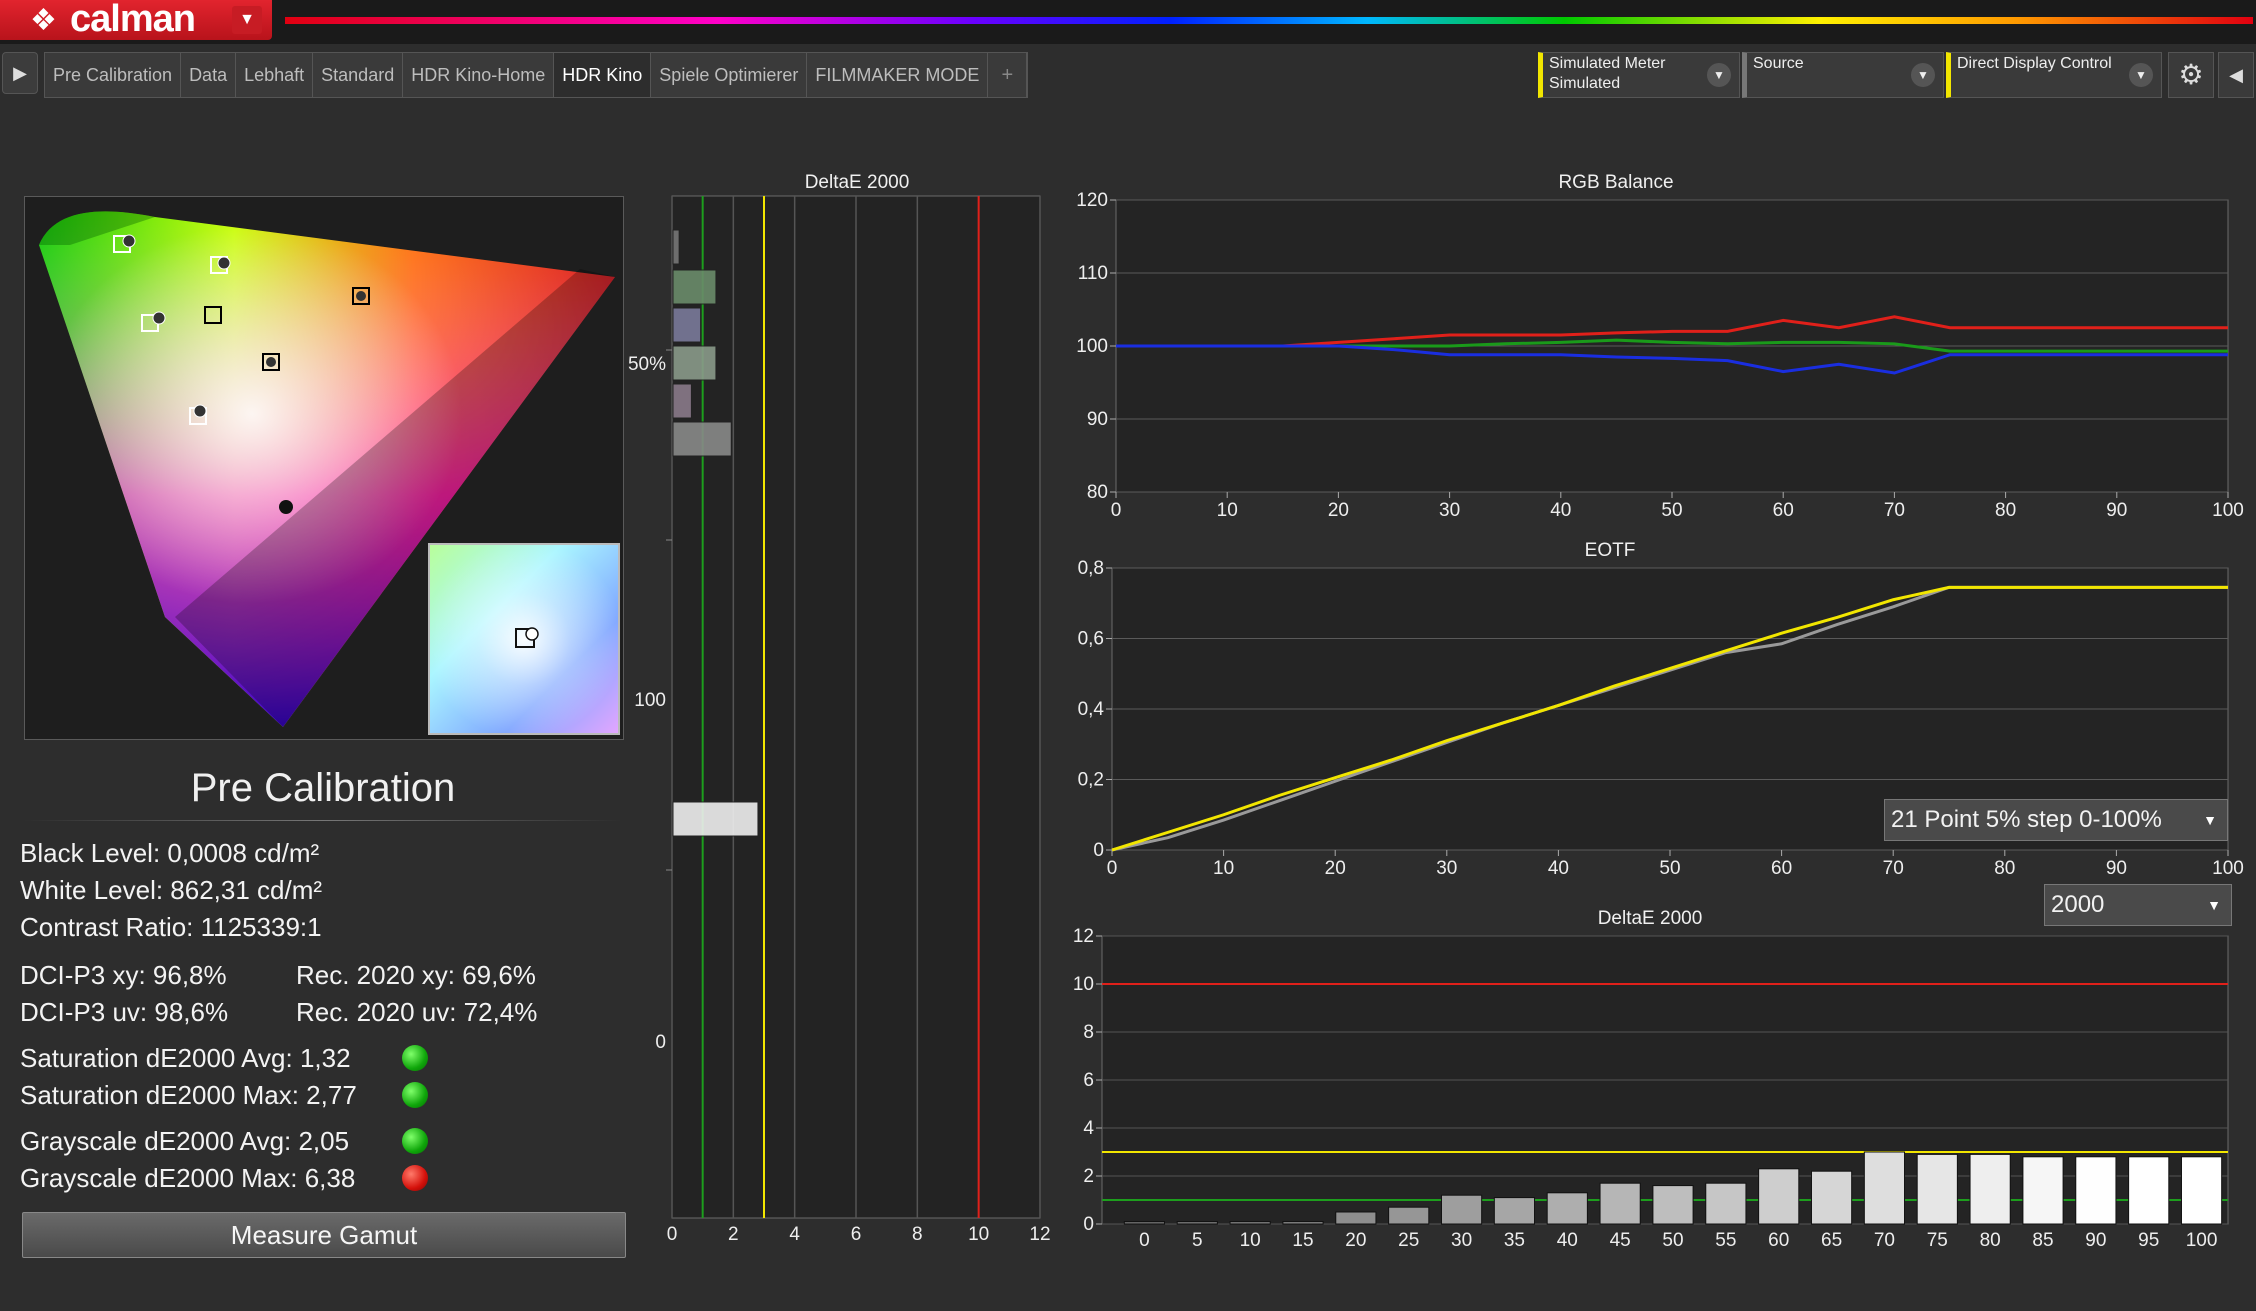 The image size is (2256, 1311). I want to click on x-tick-label: 20, so click(1338, 510).